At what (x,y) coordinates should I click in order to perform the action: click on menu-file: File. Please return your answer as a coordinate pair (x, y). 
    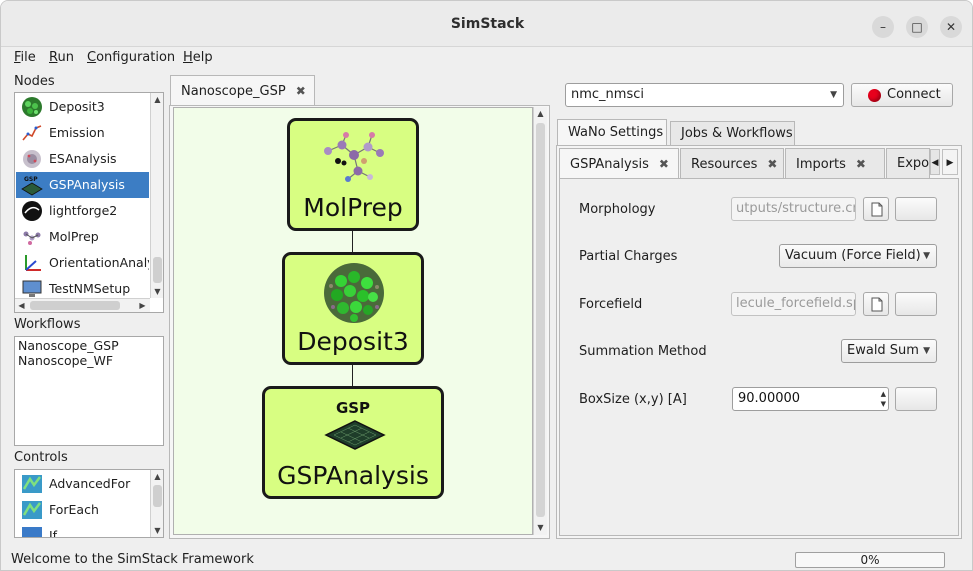
    Looking at the image, I should click on (25, 58).